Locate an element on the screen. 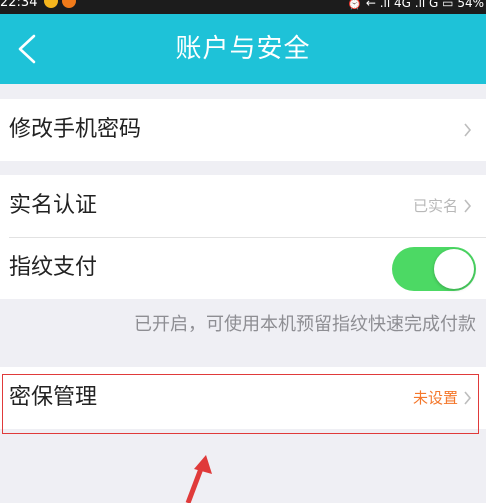 The width and height of the screenshot is (486, 503). app-notification-icon is located at coordinates (69, 4).